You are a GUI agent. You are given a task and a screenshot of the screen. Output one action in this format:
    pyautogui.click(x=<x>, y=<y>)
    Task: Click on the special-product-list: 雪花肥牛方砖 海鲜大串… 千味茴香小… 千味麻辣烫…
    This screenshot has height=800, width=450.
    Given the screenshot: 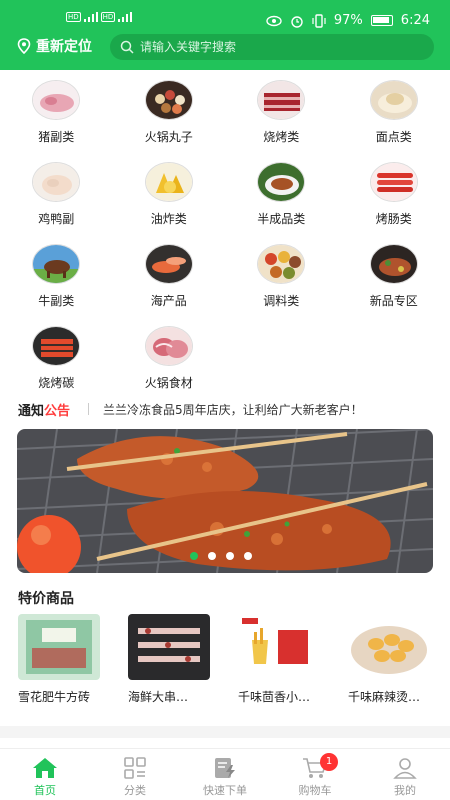 What is the action you would take?
    pyautogui.click(x=225, y=659)
    